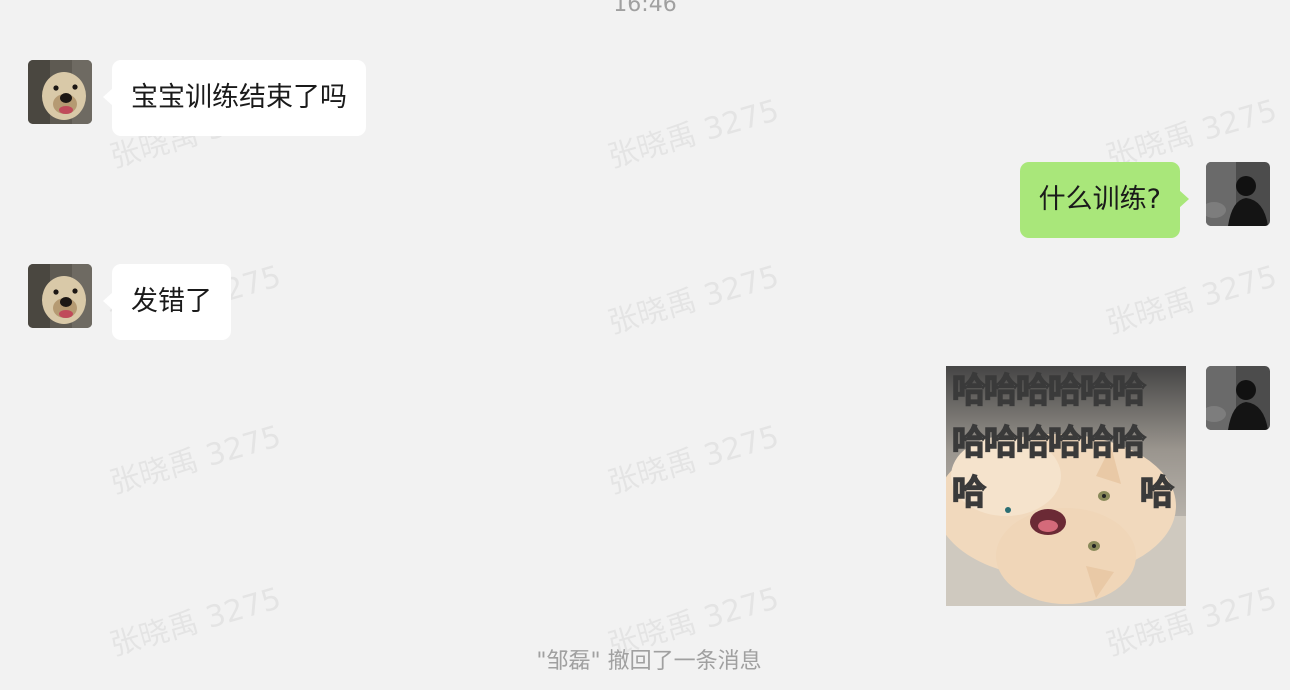 The width and height of the screenshot is (1290, 690). Describe the element at coordinates (167, 302) in the screenshot. I see `incoming-message-bubble: 发错了` at that location.